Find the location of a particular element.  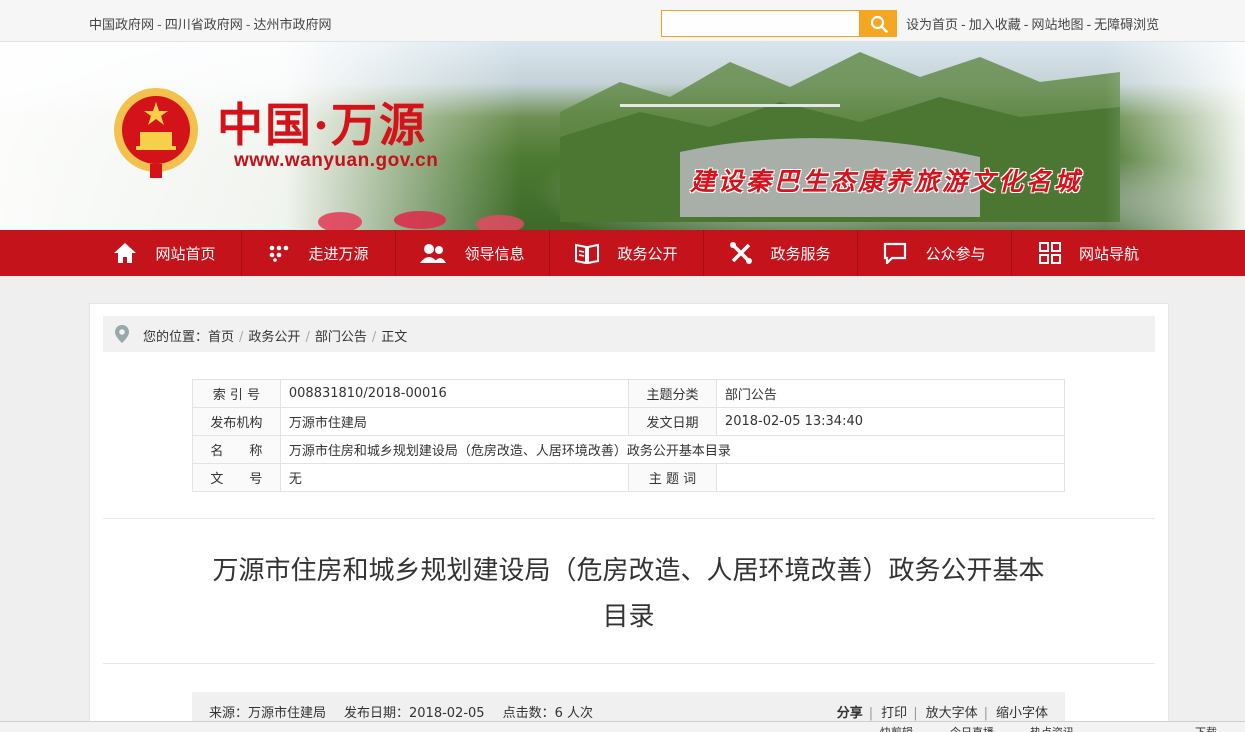

meta-org-label: 发布机构 is located at coordinates (236, 421).